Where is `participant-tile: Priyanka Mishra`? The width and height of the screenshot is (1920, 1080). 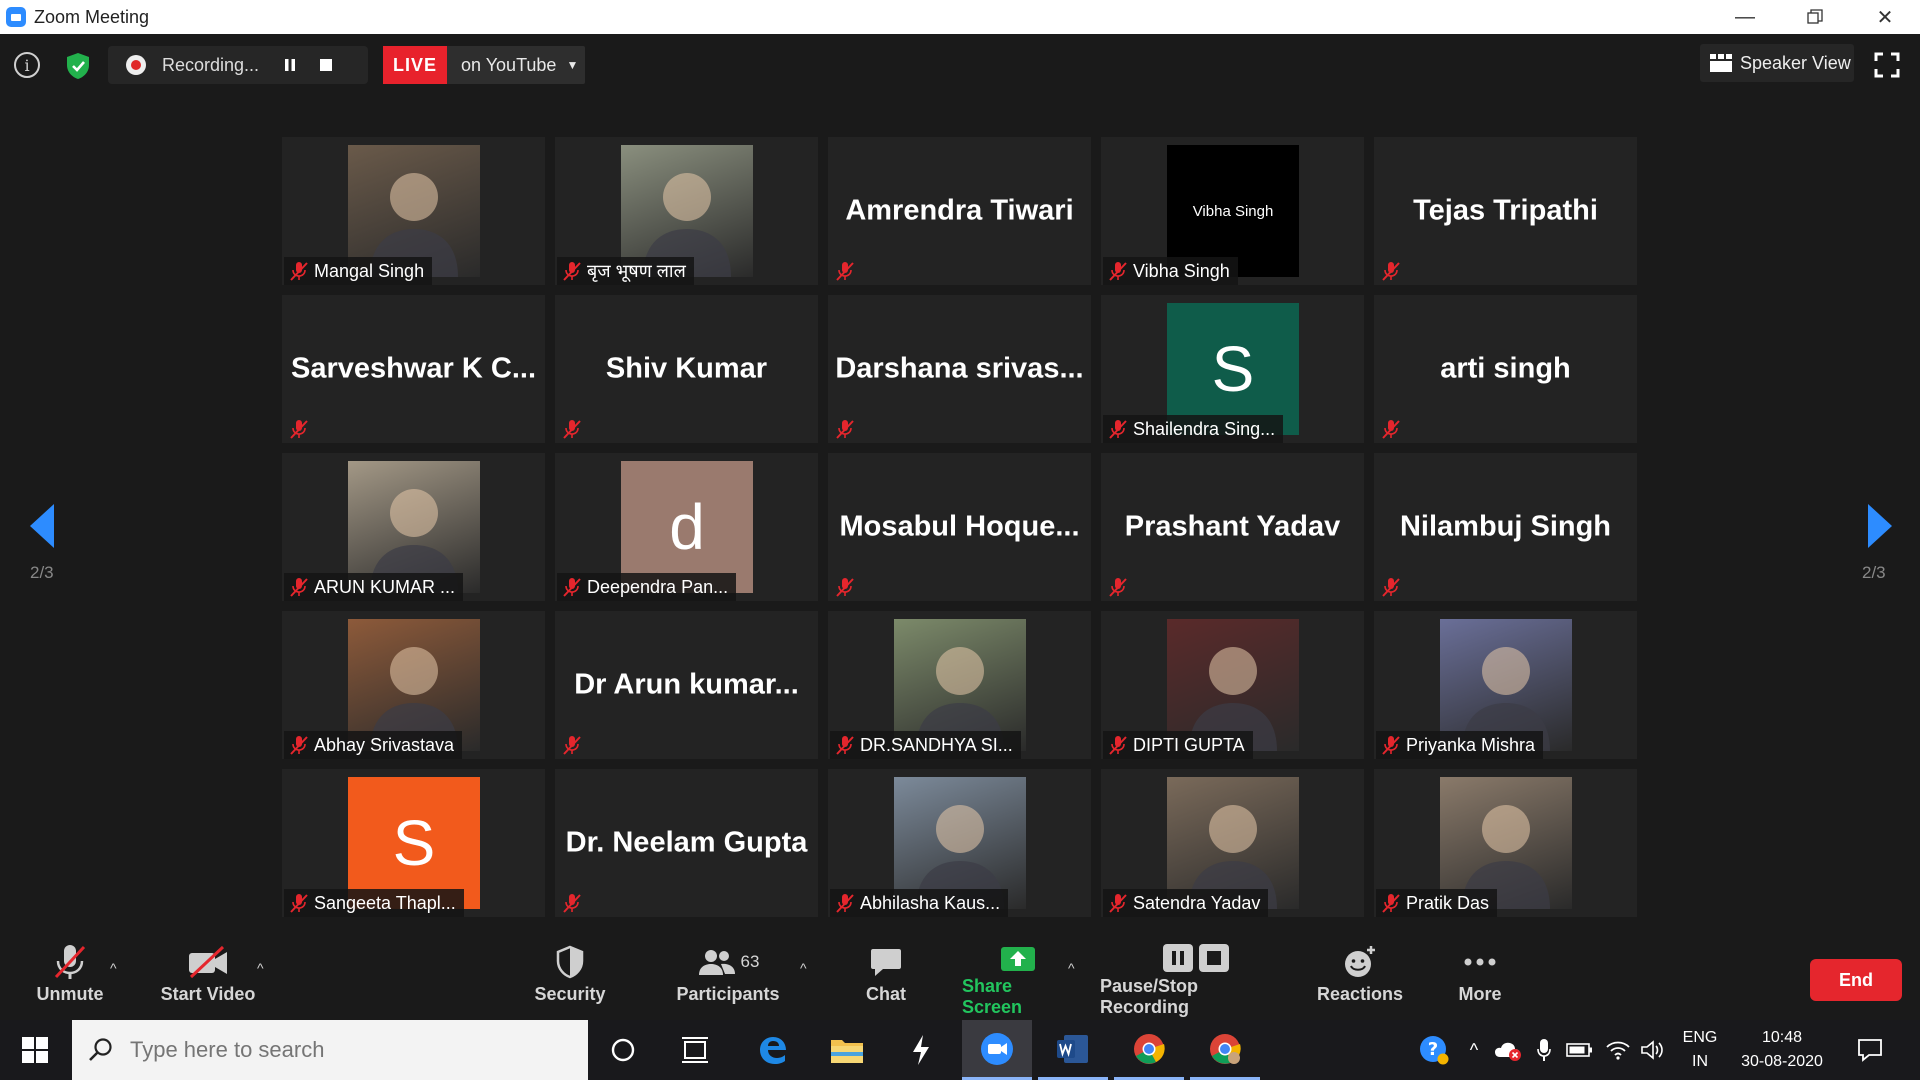
participant-tile: Priyanka Mishra is located at coordinates (1505, 685).